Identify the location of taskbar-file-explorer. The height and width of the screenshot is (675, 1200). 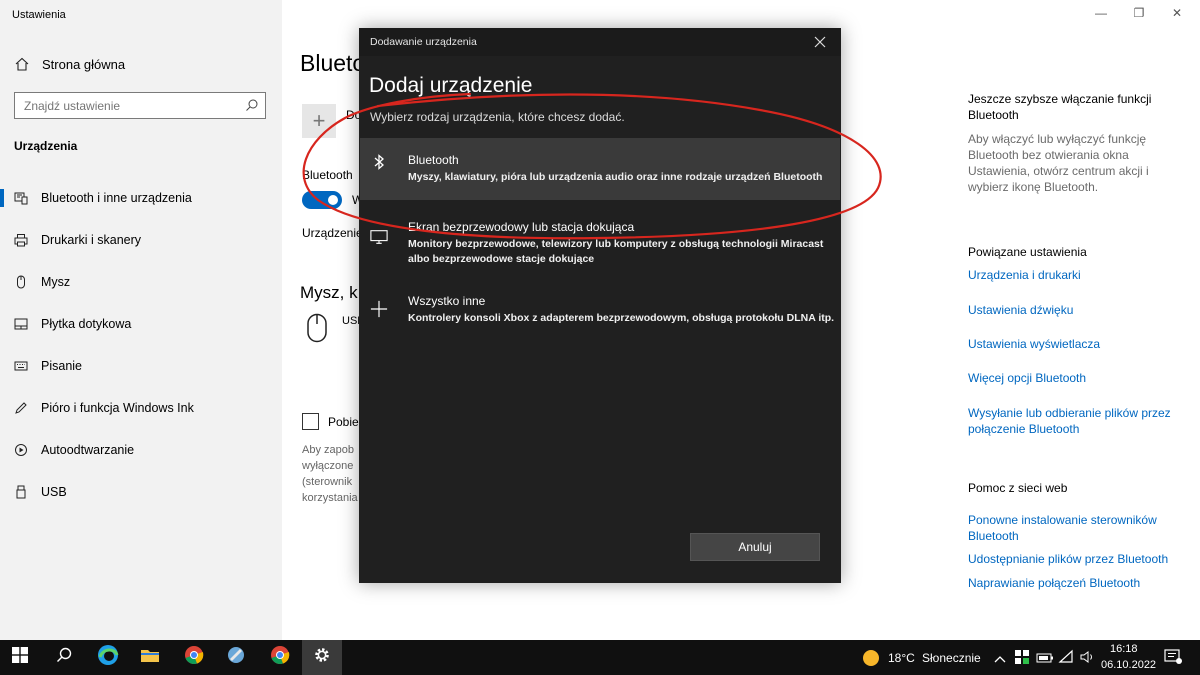
(150, 657).